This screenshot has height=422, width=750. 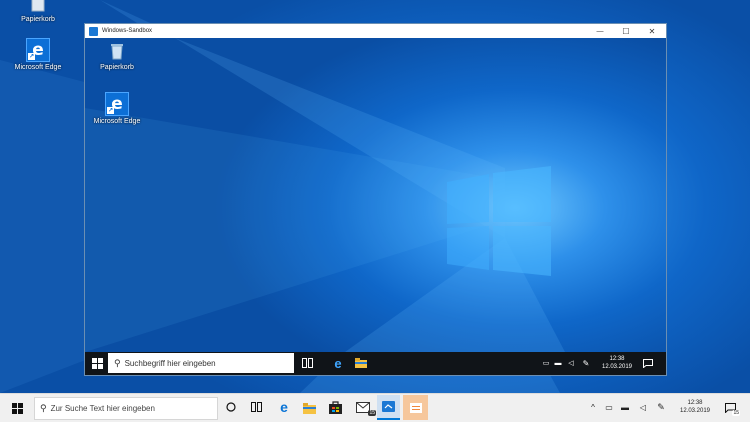 I want to click on sandbox-edge-shortcut: e ↗ Microsoft Edge, so click(x=119, y=108).